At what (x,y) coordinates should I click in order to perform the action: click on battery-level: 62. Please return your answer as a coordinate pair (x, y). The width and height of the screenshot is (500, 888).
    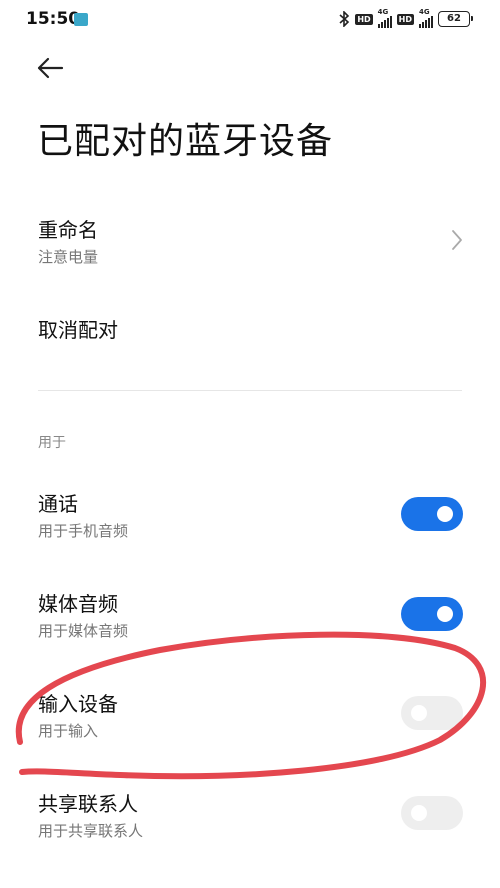
    Looking at the image, I should click on (454, 18).